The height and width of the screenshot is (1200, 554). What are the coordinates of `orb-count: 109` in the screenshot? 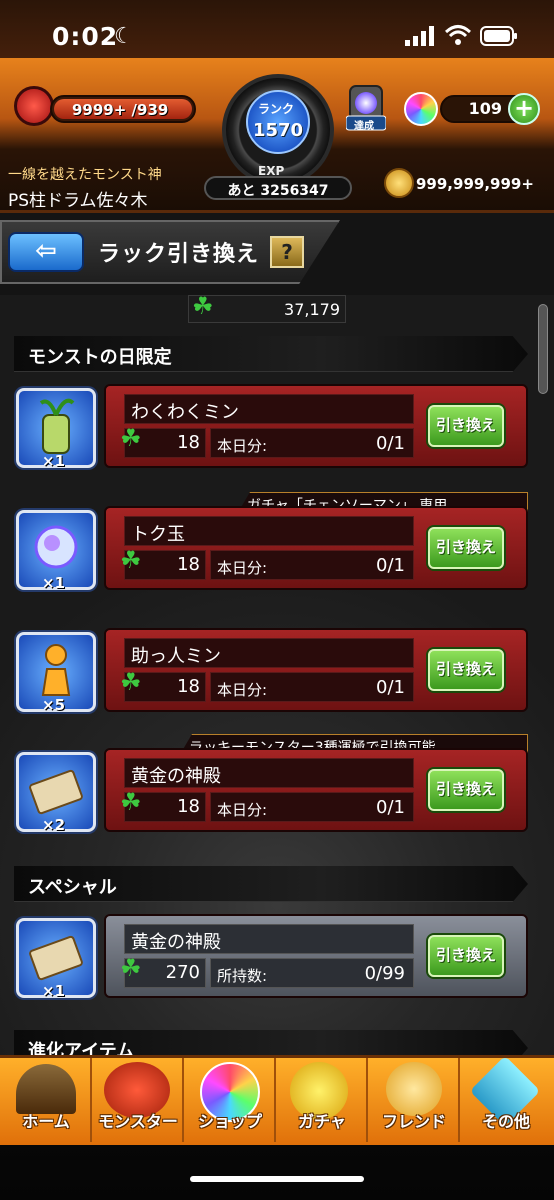 It's located at (485, 108).